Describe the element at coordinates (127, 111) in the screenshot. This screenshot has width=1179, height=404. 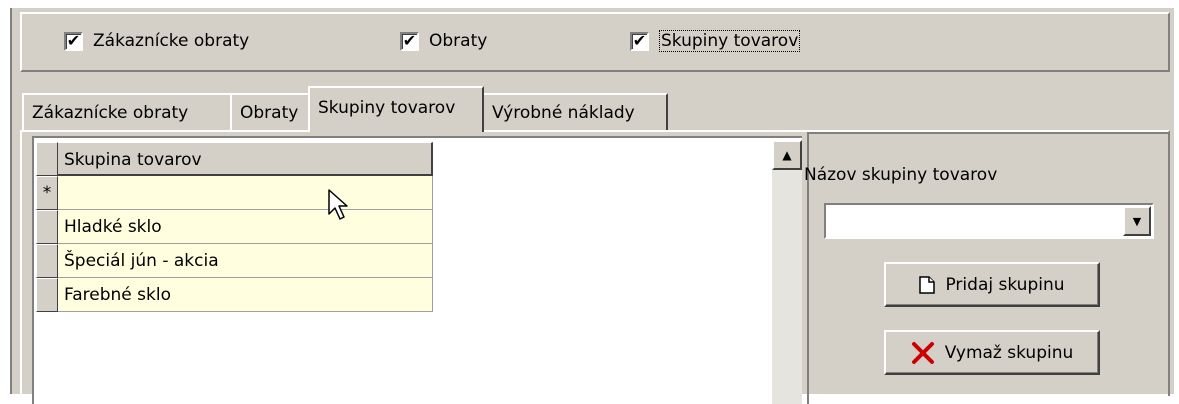
I see `tab-zakaznicke-obraty: Zákaznícke obraty` at that location.